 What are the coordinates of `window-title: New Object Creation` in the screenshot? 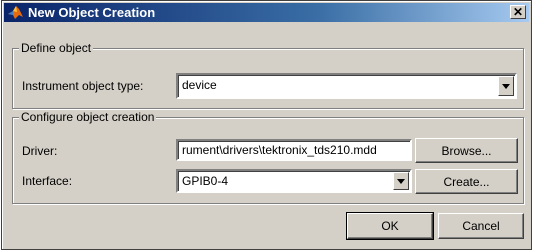 It's located at (92, 12).